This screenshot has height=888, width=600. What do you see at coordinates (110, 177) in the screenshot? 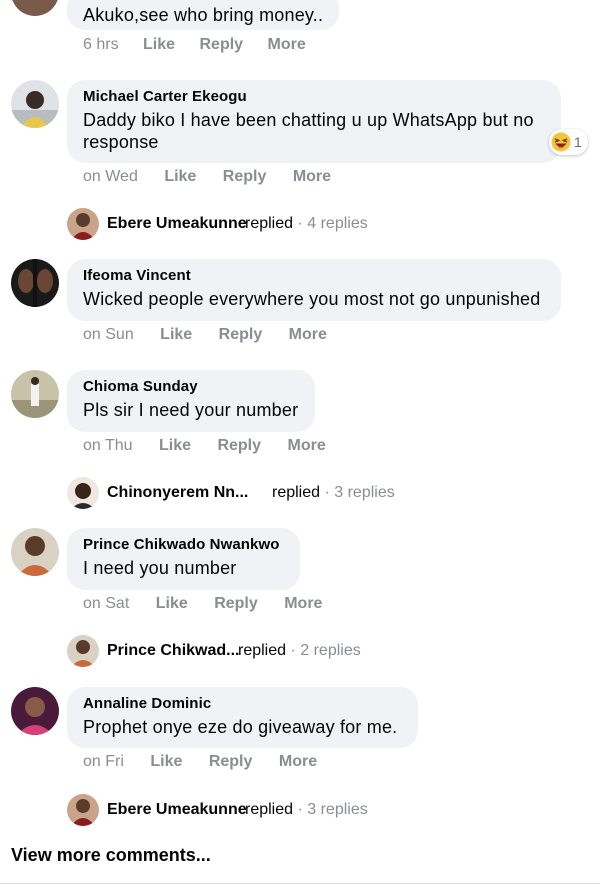
I see `comment-time: on Wed` at bounding box center [110, 177].